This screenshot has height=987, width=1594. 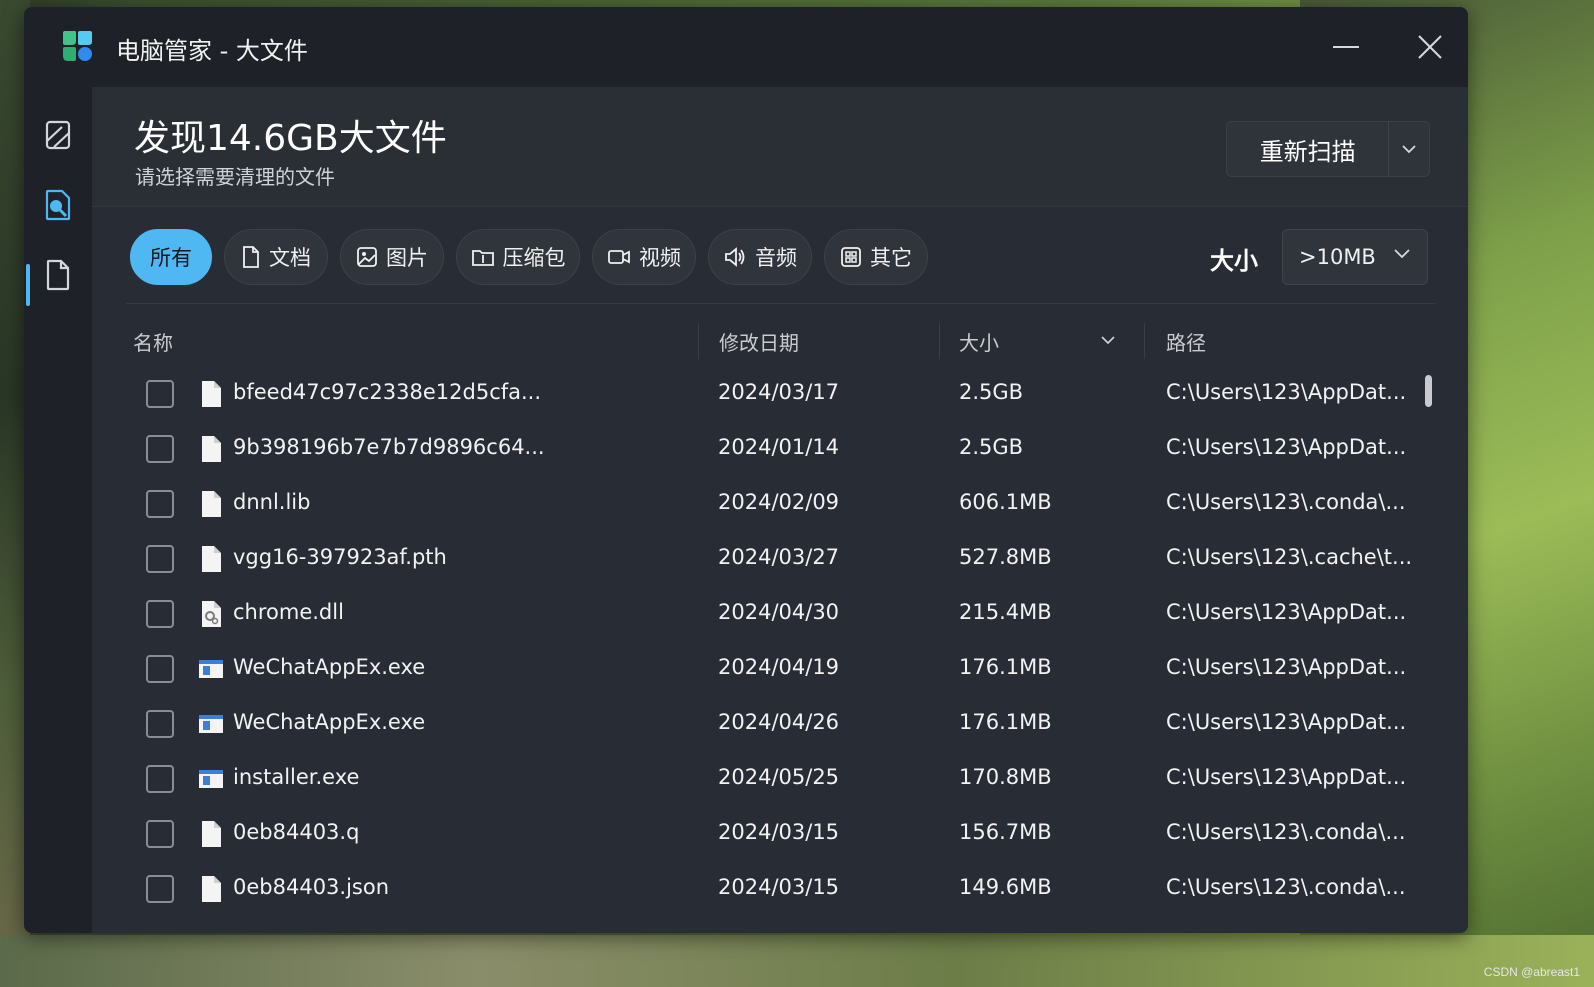 I want to click on file-date: 2024/04/30, so click(x=779, y=612).